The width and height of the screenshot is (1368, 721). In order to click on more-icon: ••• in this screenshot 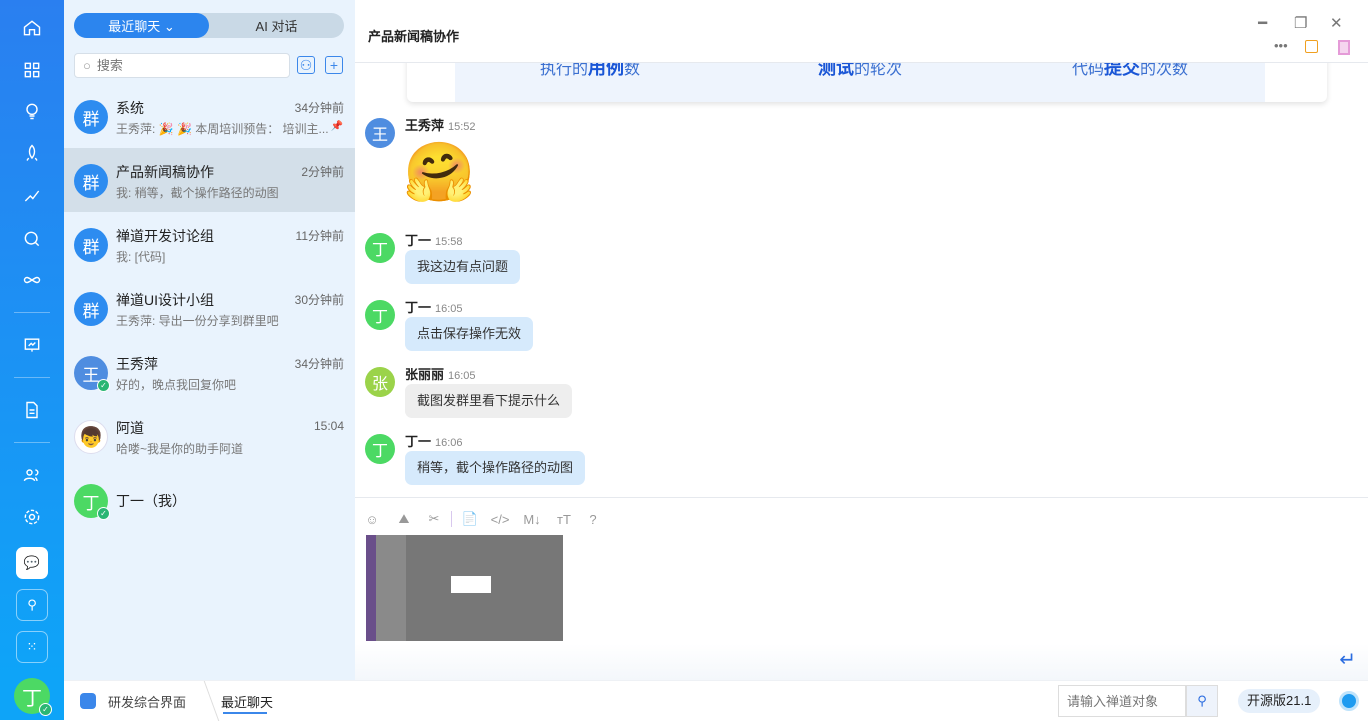, I will do `click(1281, 45)`.